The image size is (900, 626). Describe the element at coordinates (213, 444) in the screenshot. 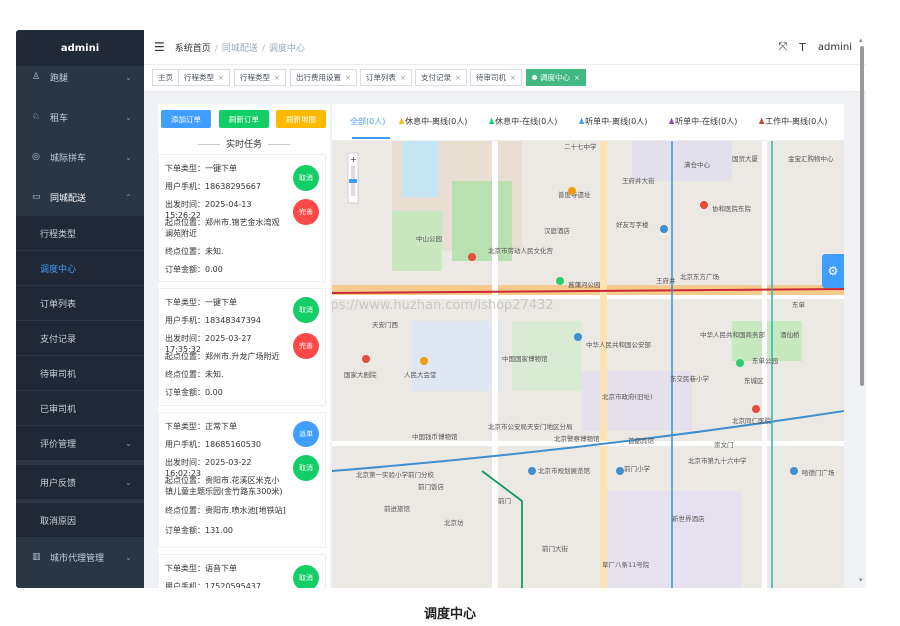

I see `order-phone: 用户手机：18685160530` at that location.